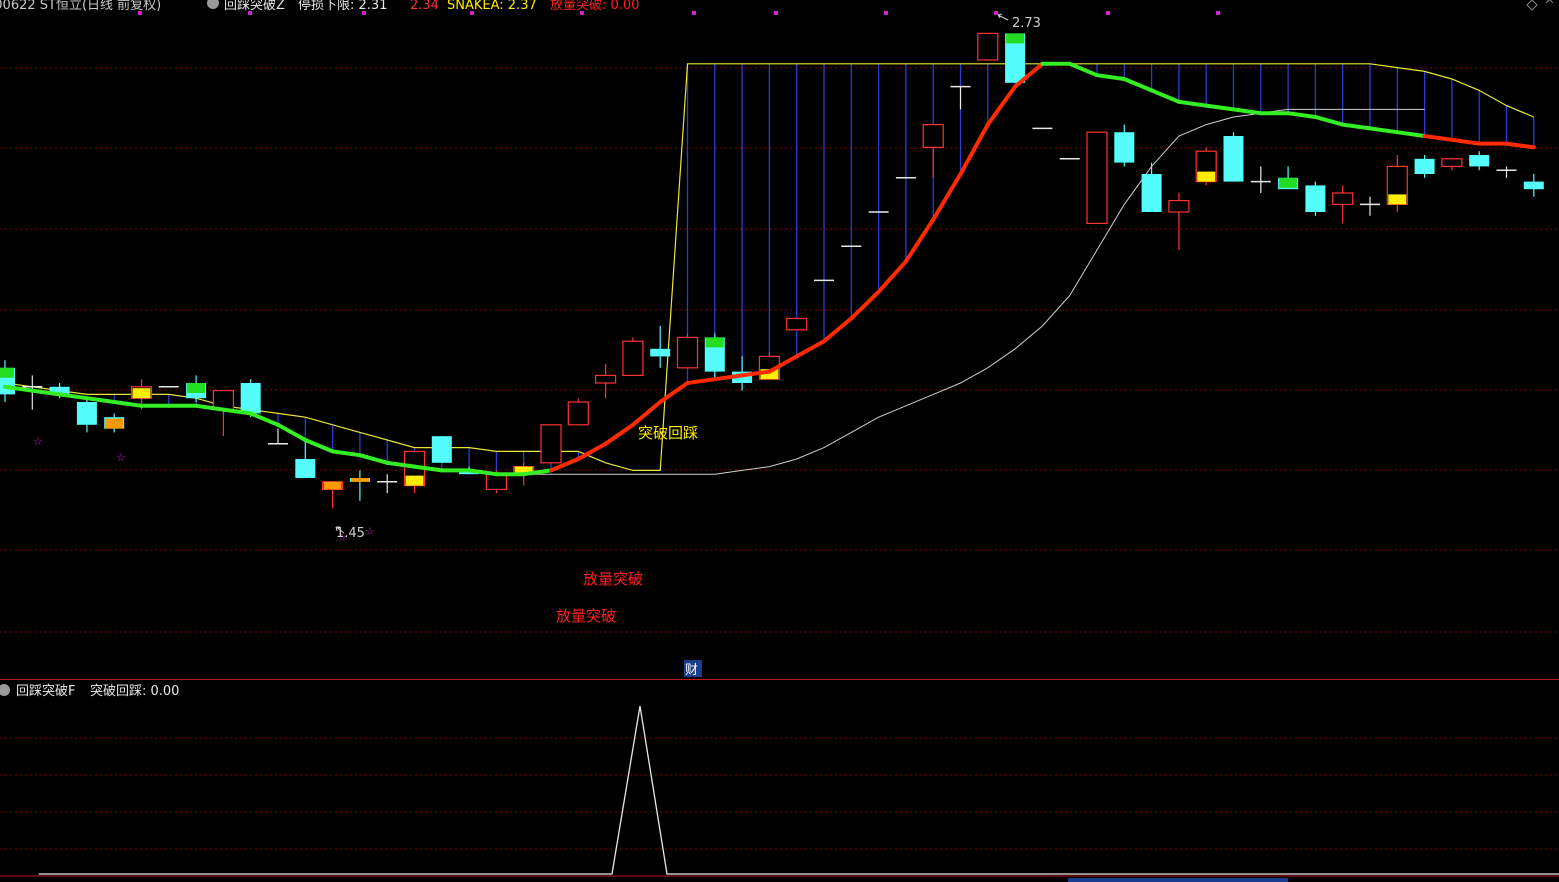 This screenshot has width=1559, height=882. Describe the element at coordinates (213, 4) in the screenshot. I see `indicator-toggle-icon` at that location.